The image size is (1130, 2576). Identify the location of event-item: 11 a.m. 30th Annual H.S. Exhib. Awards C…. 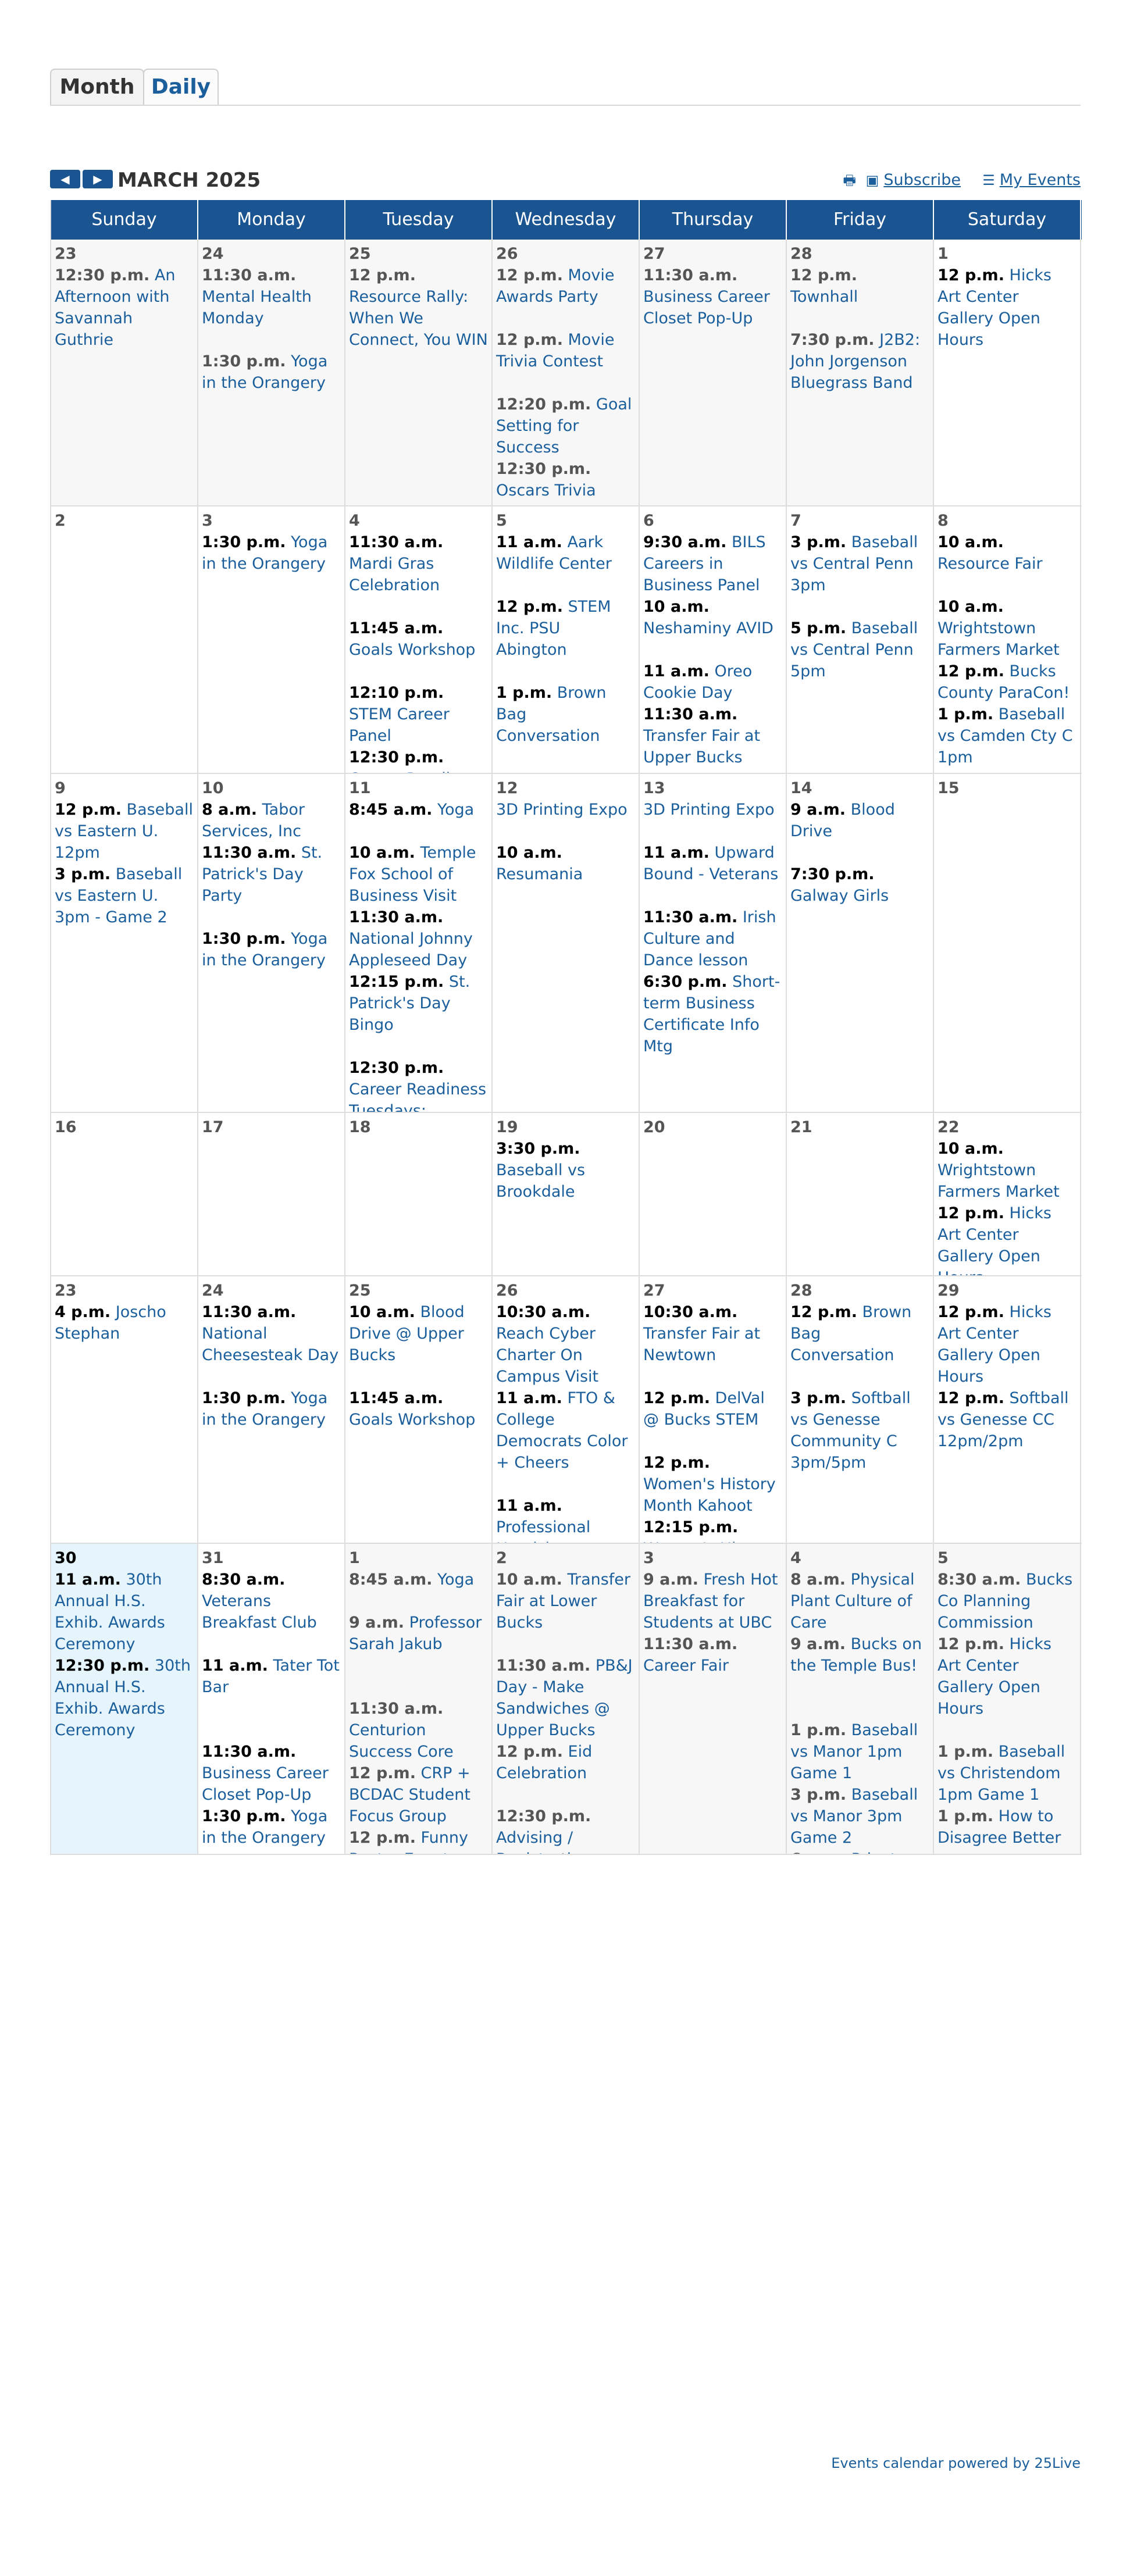
(124, 1612).